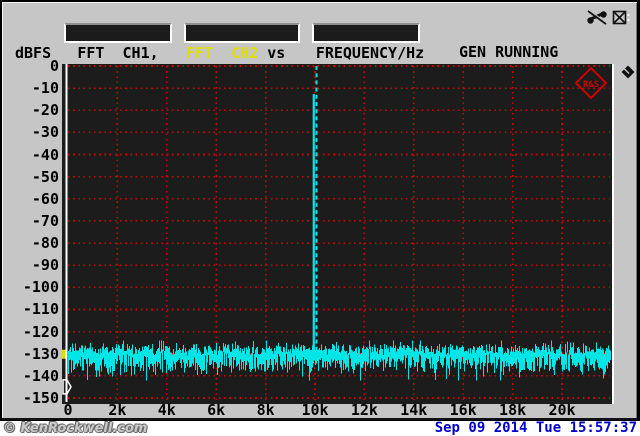 This screenshot has width=640, height=436. Describe the element at coordinates (509, 52) in the screenshot. I see `generator-status: GEN RUNNING` at that location.